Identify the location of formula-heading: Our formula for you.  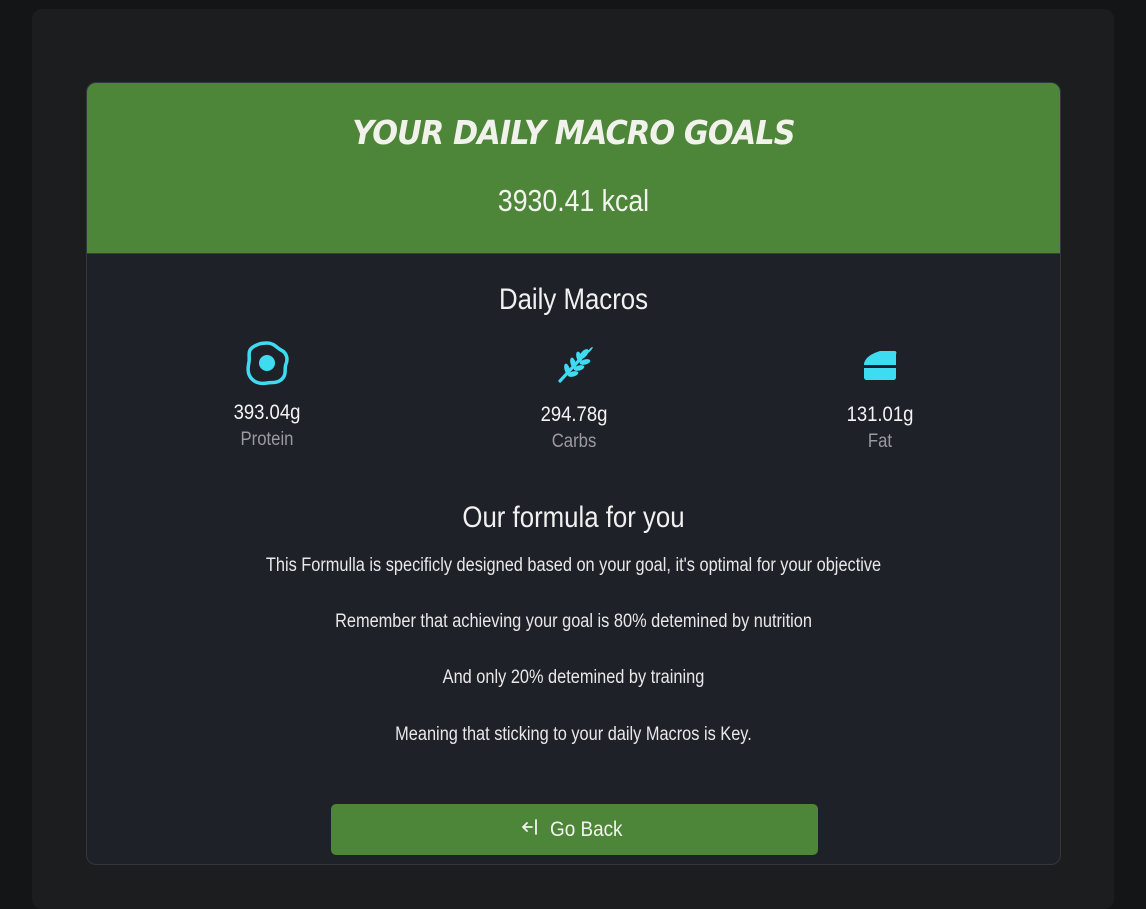
(573, 517).